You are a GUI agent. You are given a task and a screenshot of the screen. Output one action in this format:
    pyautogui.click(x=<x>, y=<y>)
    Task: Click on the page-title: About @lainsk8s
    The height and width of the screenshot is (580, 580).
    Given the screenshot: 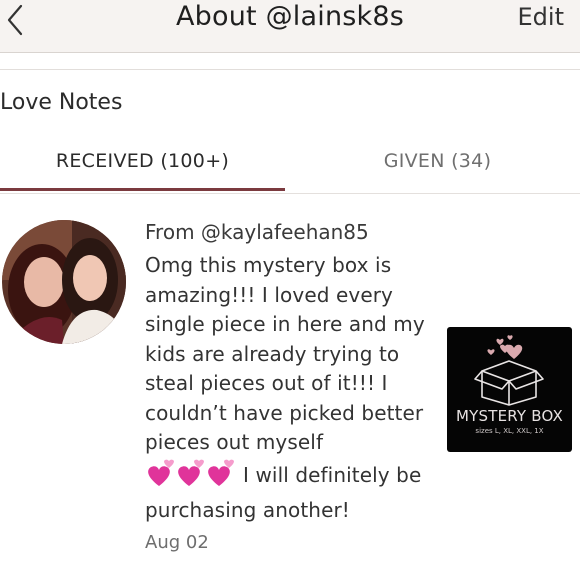 What is the action you would take?
    pyautogui.click(x=290, y=16)
    